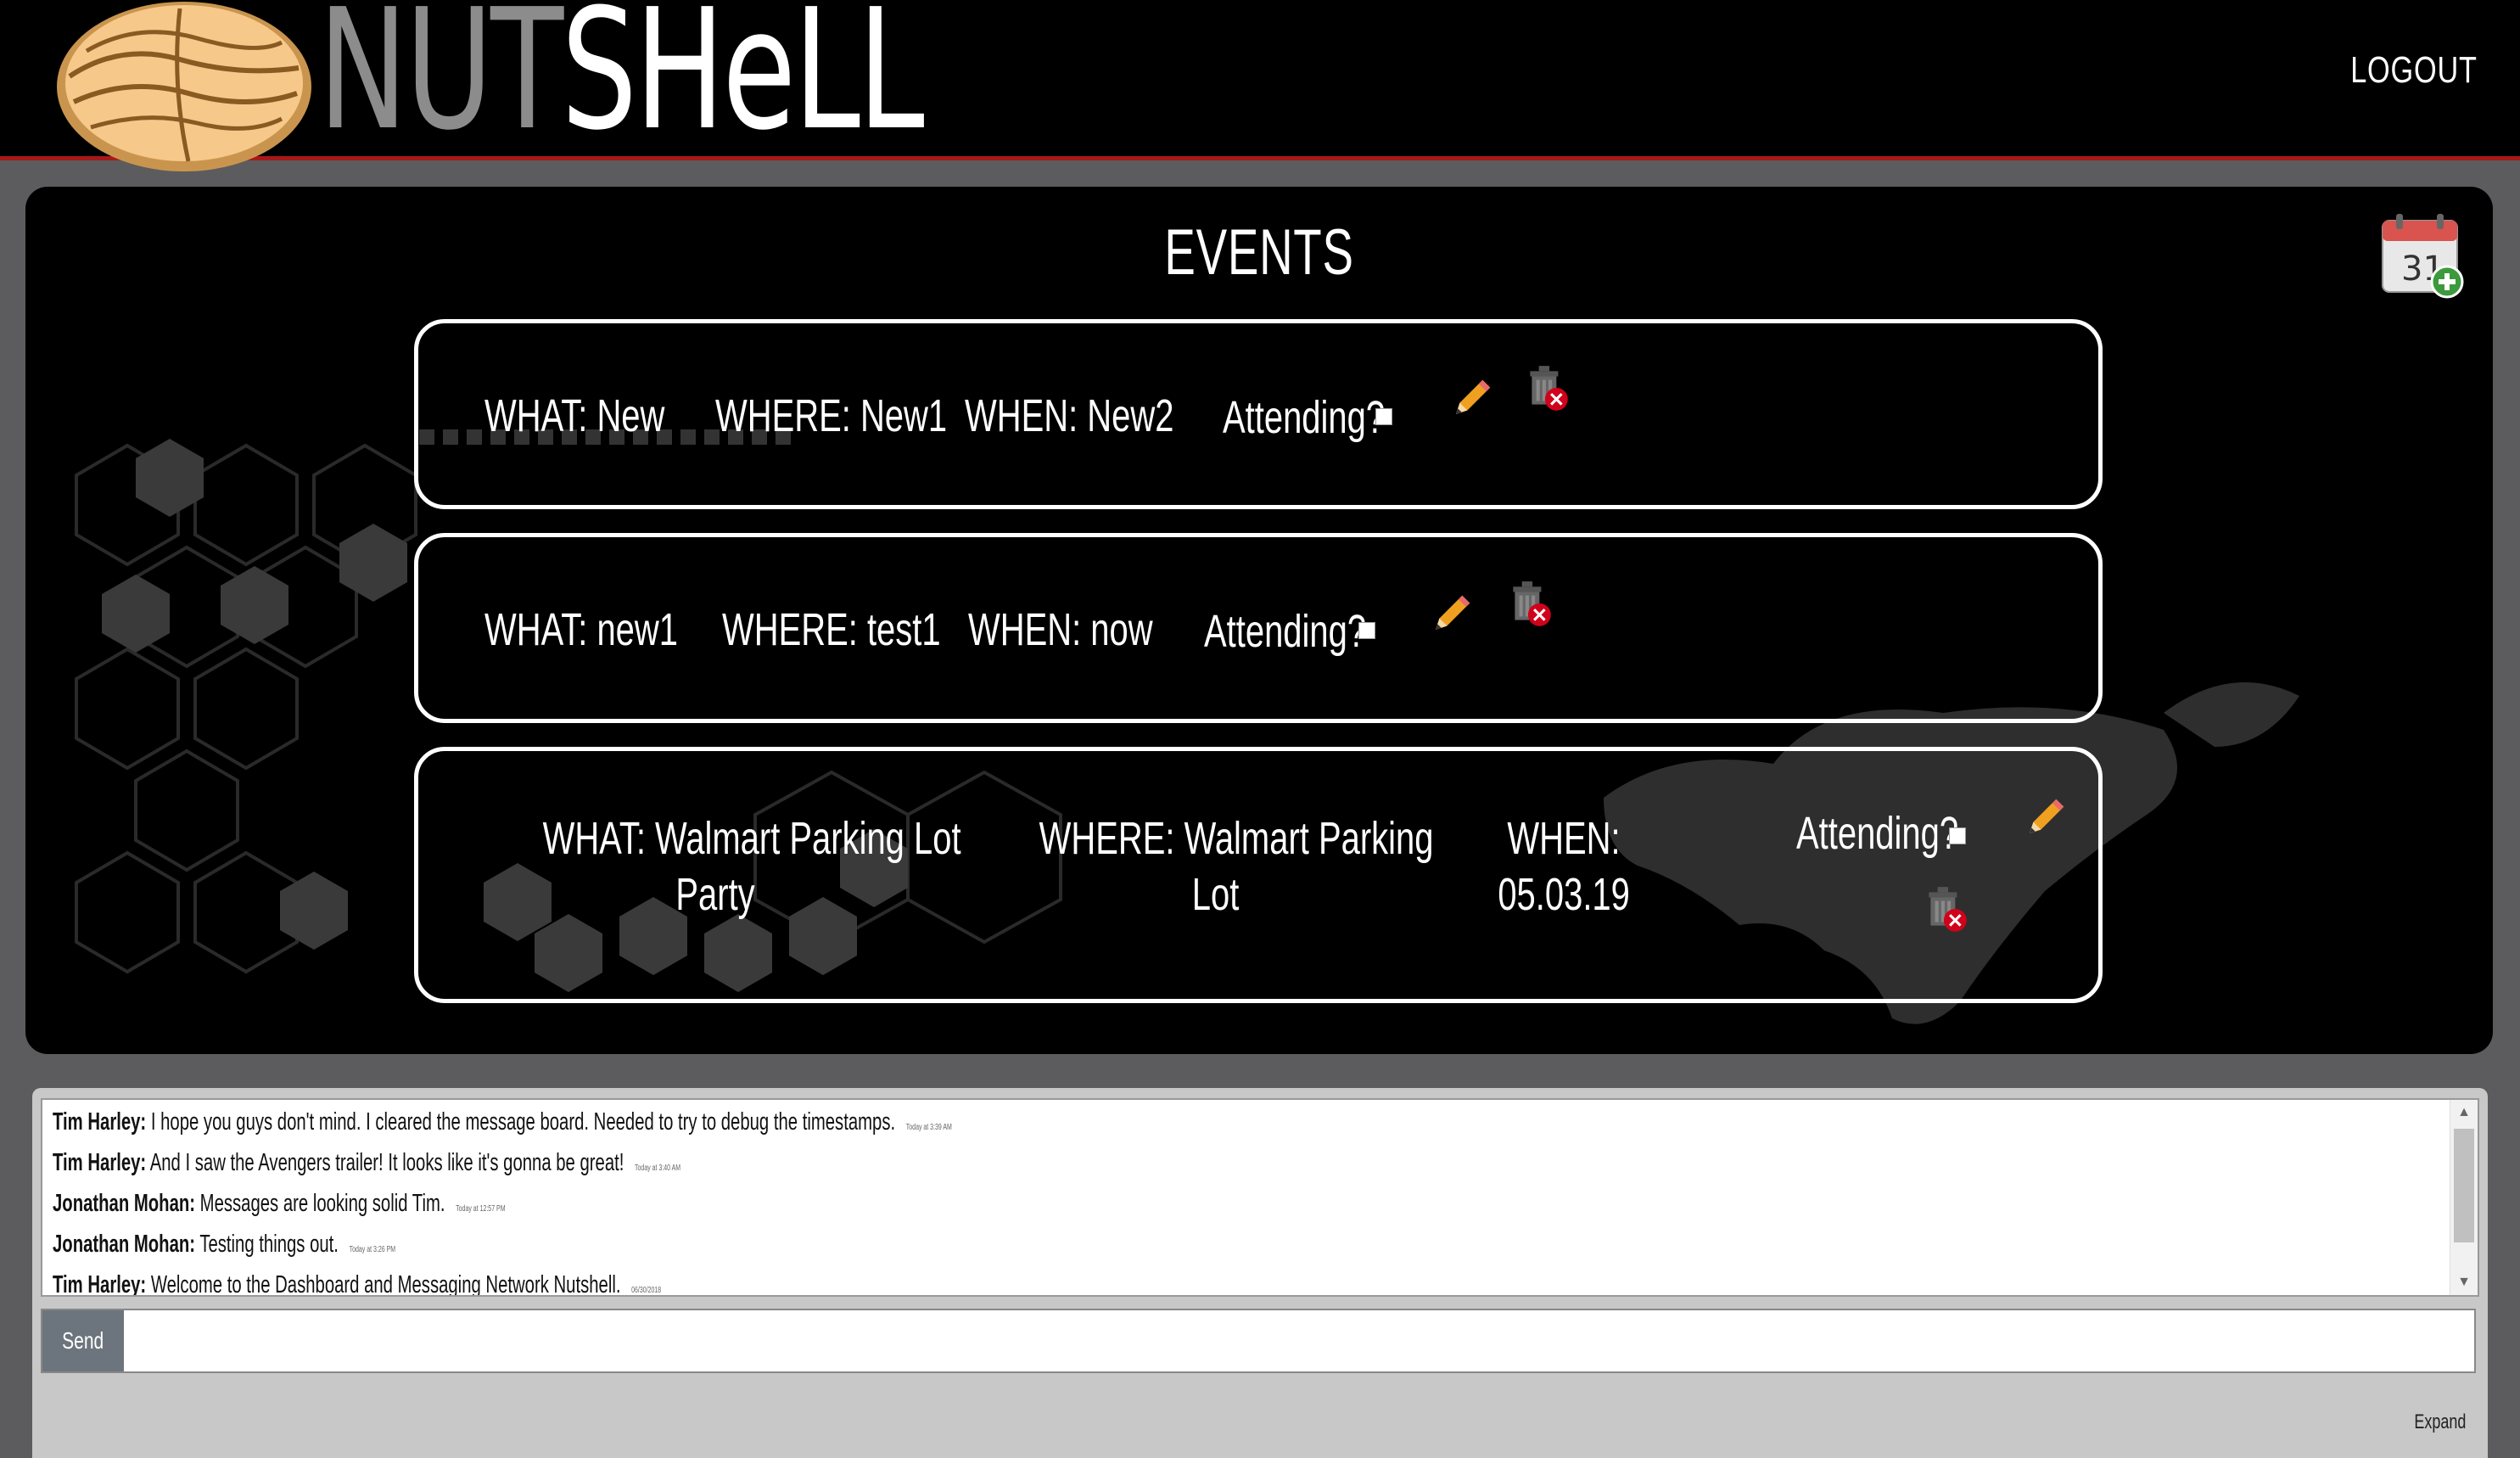 This screenshot has width=2520, height=1458. What do you see at coordinates (83, 1340) in the screenshot?
I see `send-button: Send` at bounding box center [83, 1340].